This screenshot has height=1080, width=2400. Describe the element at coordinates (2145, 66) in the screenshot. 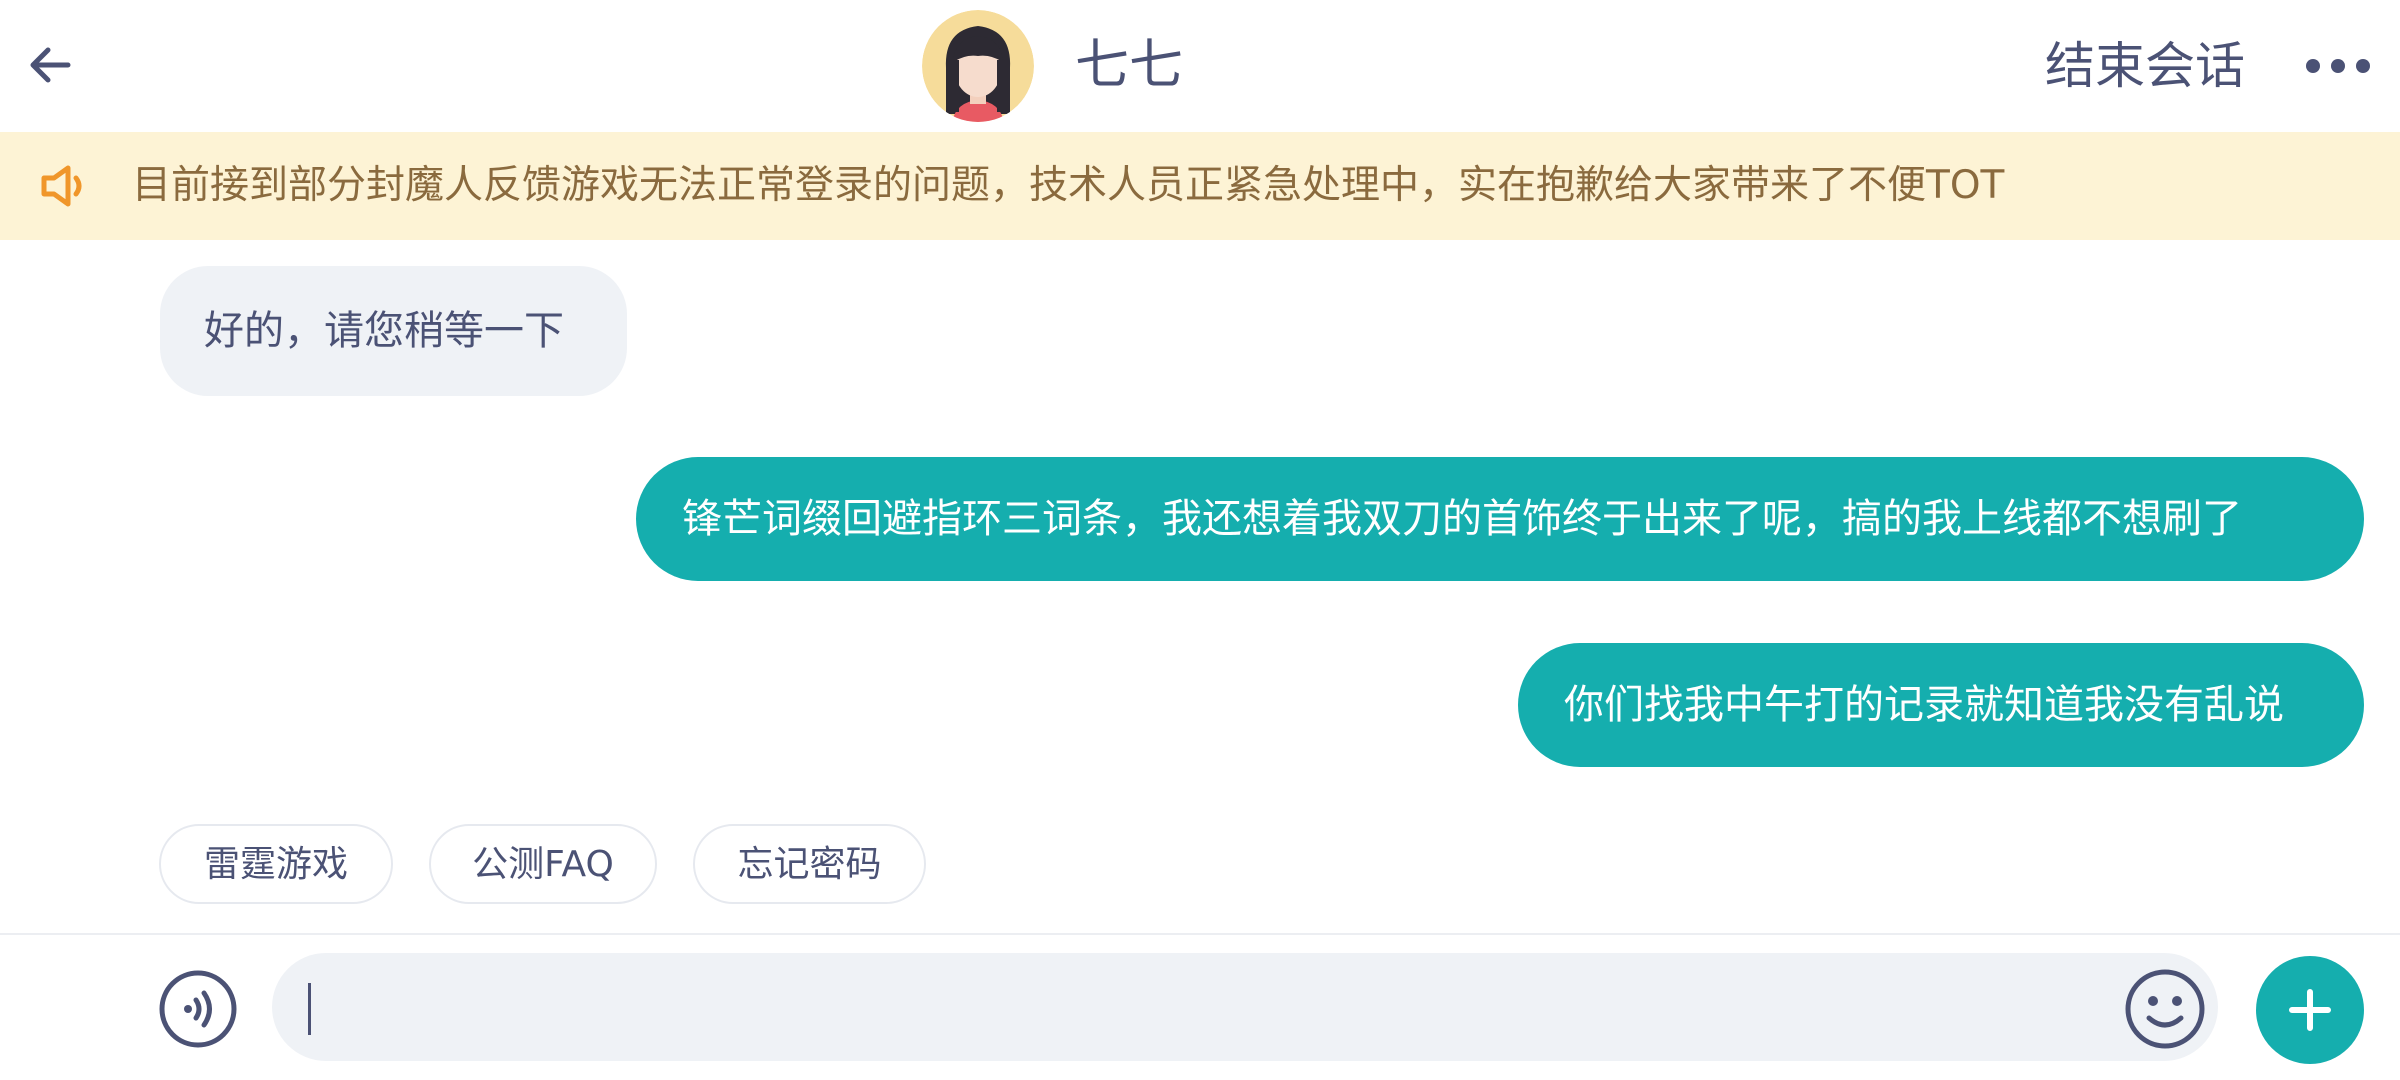

I see `end-session-button: 结束会话` at that location.